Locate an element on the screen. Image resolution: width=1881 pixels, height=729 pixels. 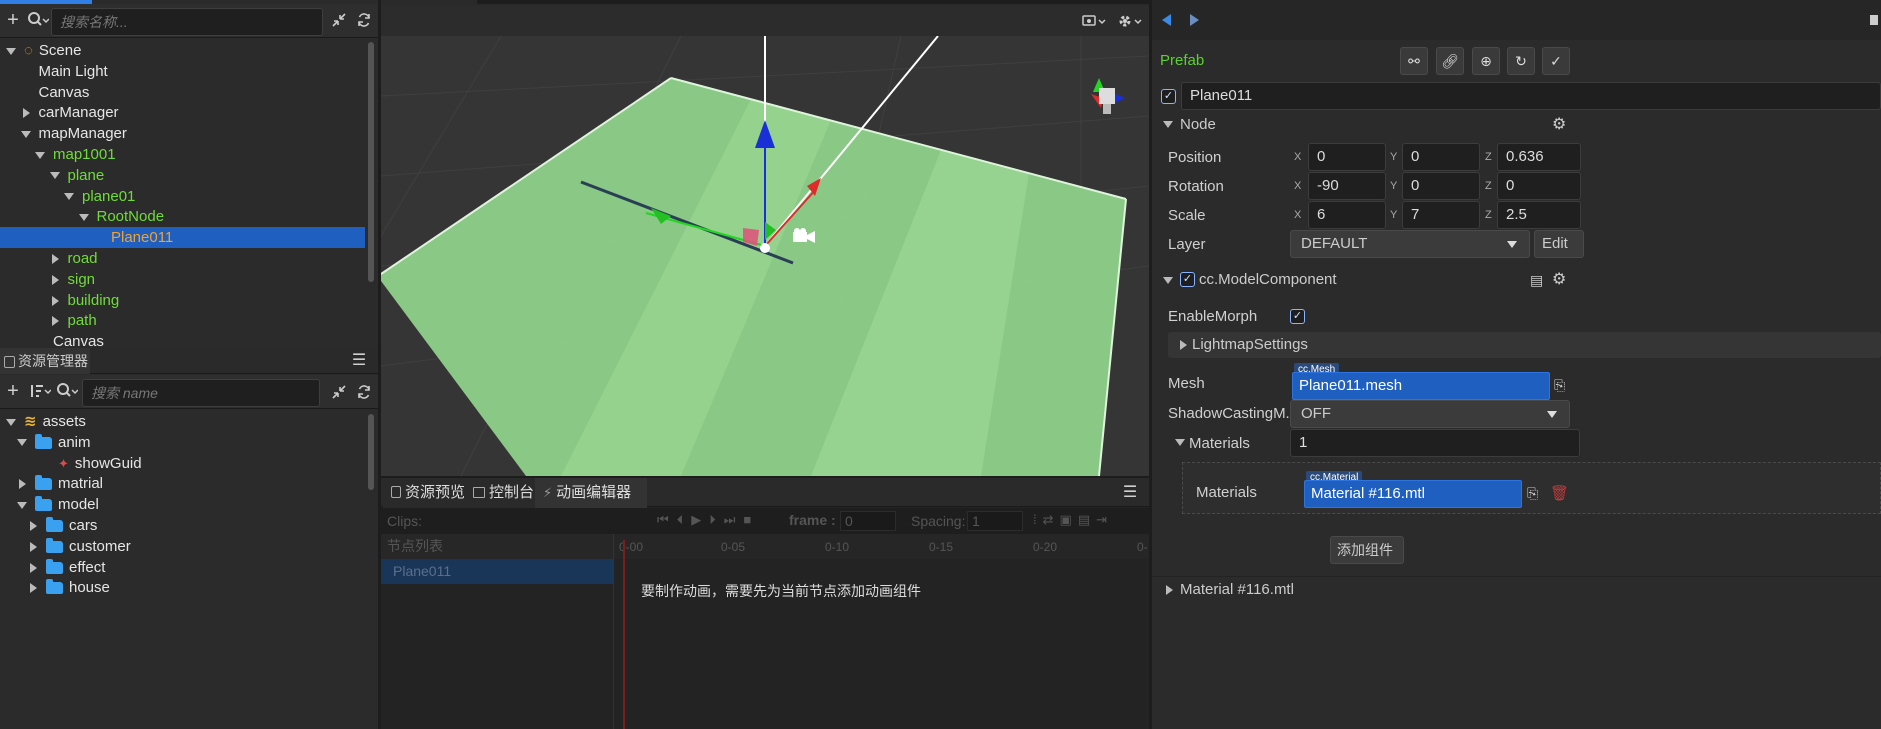
add-asset-icon: + is located at coordinates (13, 391).